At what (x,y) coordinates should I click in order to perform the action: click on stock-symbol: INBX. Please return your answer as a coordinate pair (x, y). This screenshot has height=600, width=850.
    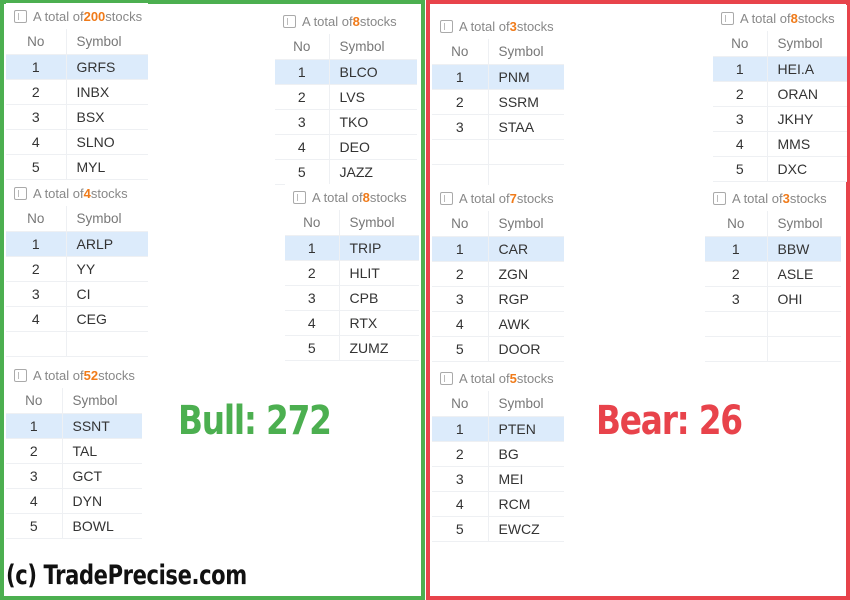
    Looking at the image, I should click on (107, 92).